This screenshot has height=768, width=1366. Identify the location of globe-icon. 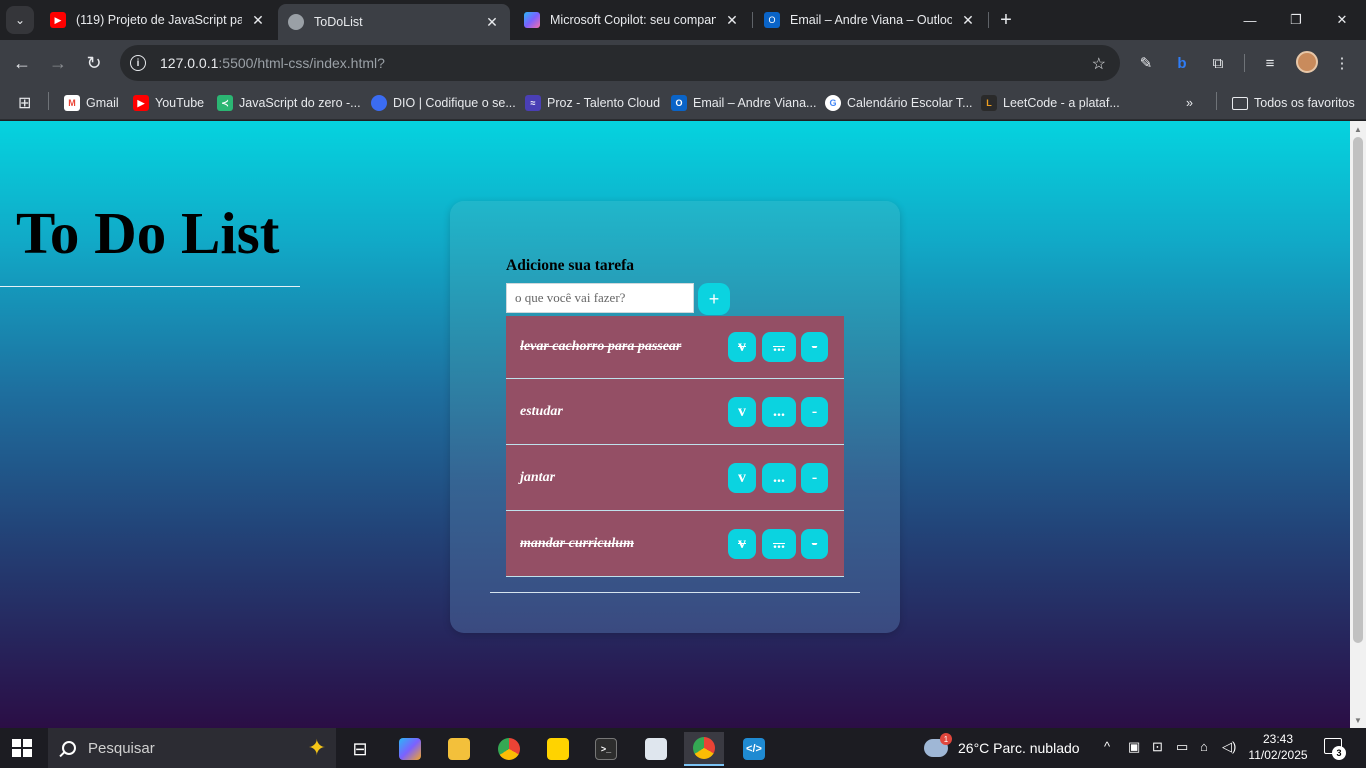
(296, 22).